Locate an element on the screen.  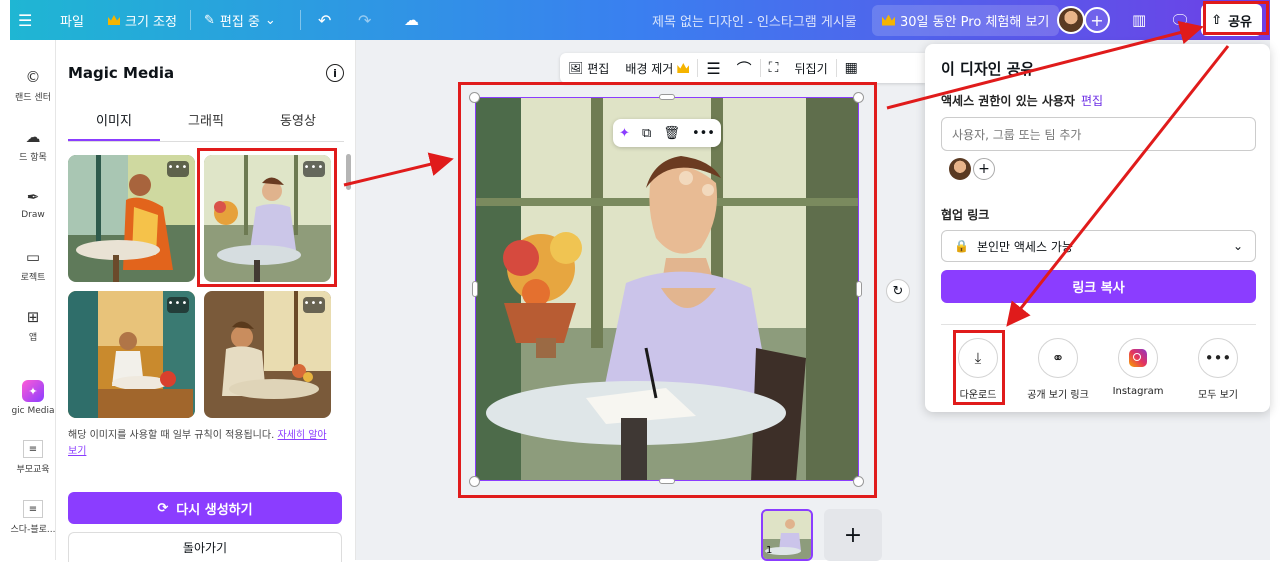
chevron-down-icon: ⌄ is located at coordinates (270, 20).